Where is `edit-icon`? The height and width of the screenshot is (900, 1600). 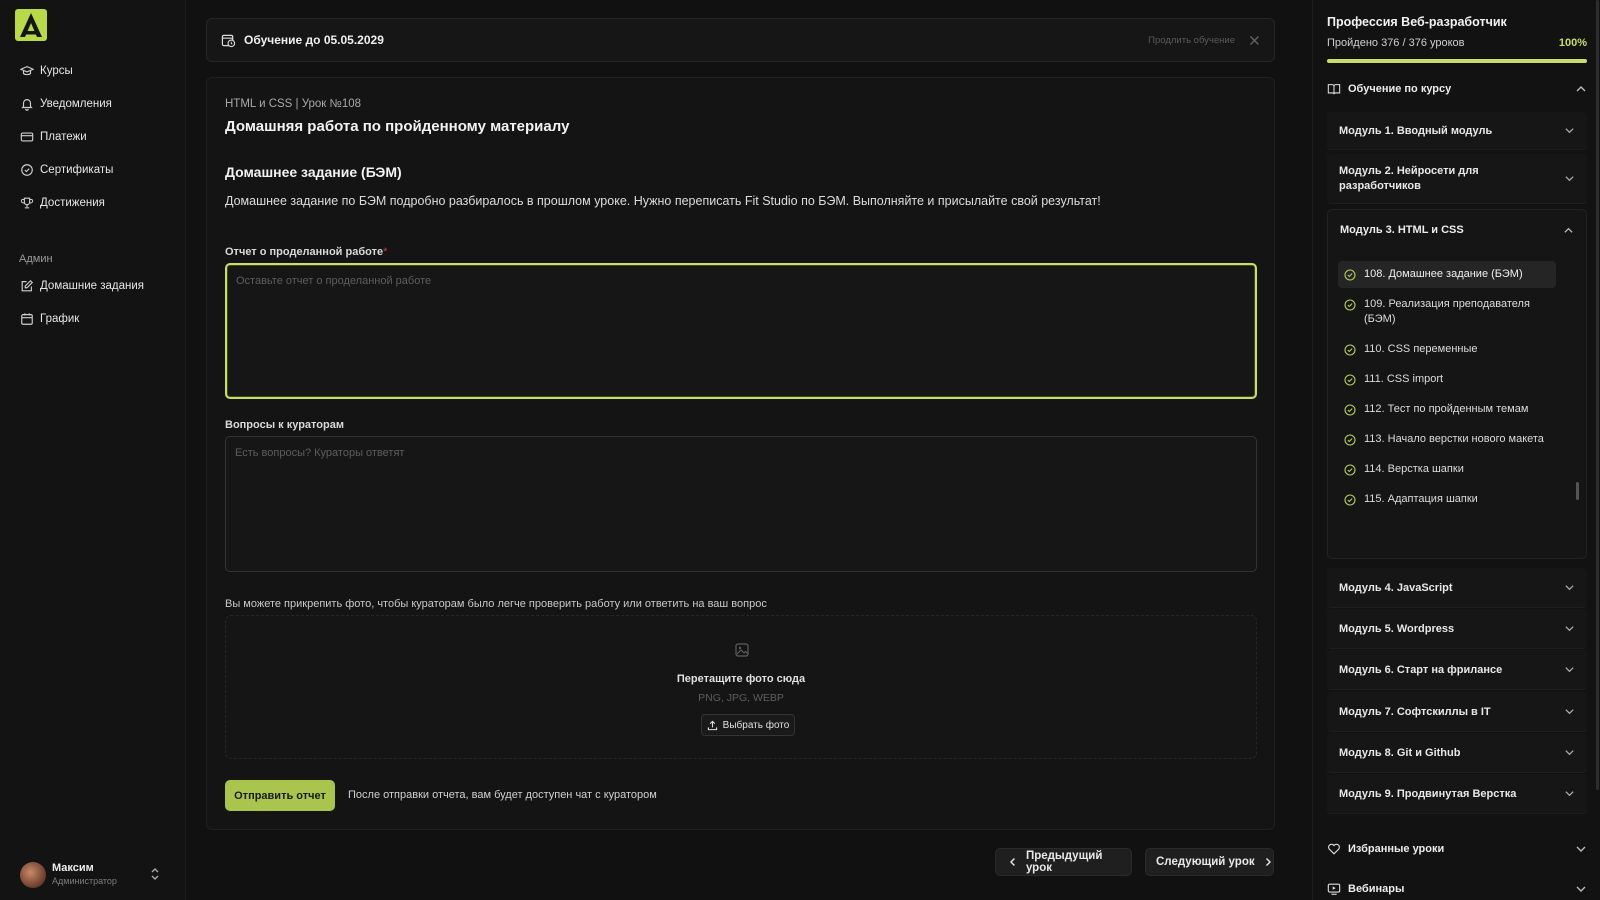 edit-icon is located at coordinates (27, 285).